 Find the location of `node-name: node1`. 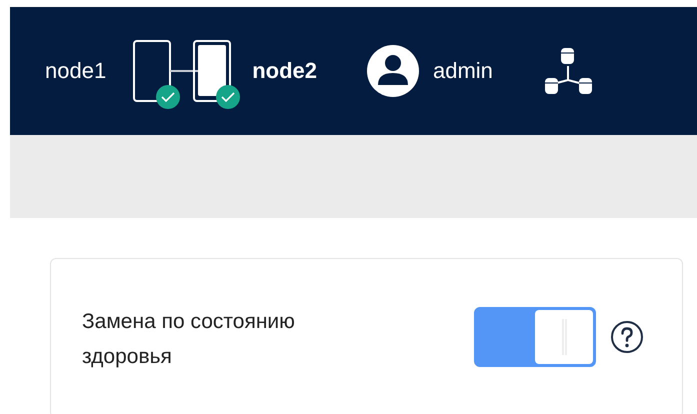

node-name: node1 is located at coordinates (88, 71).